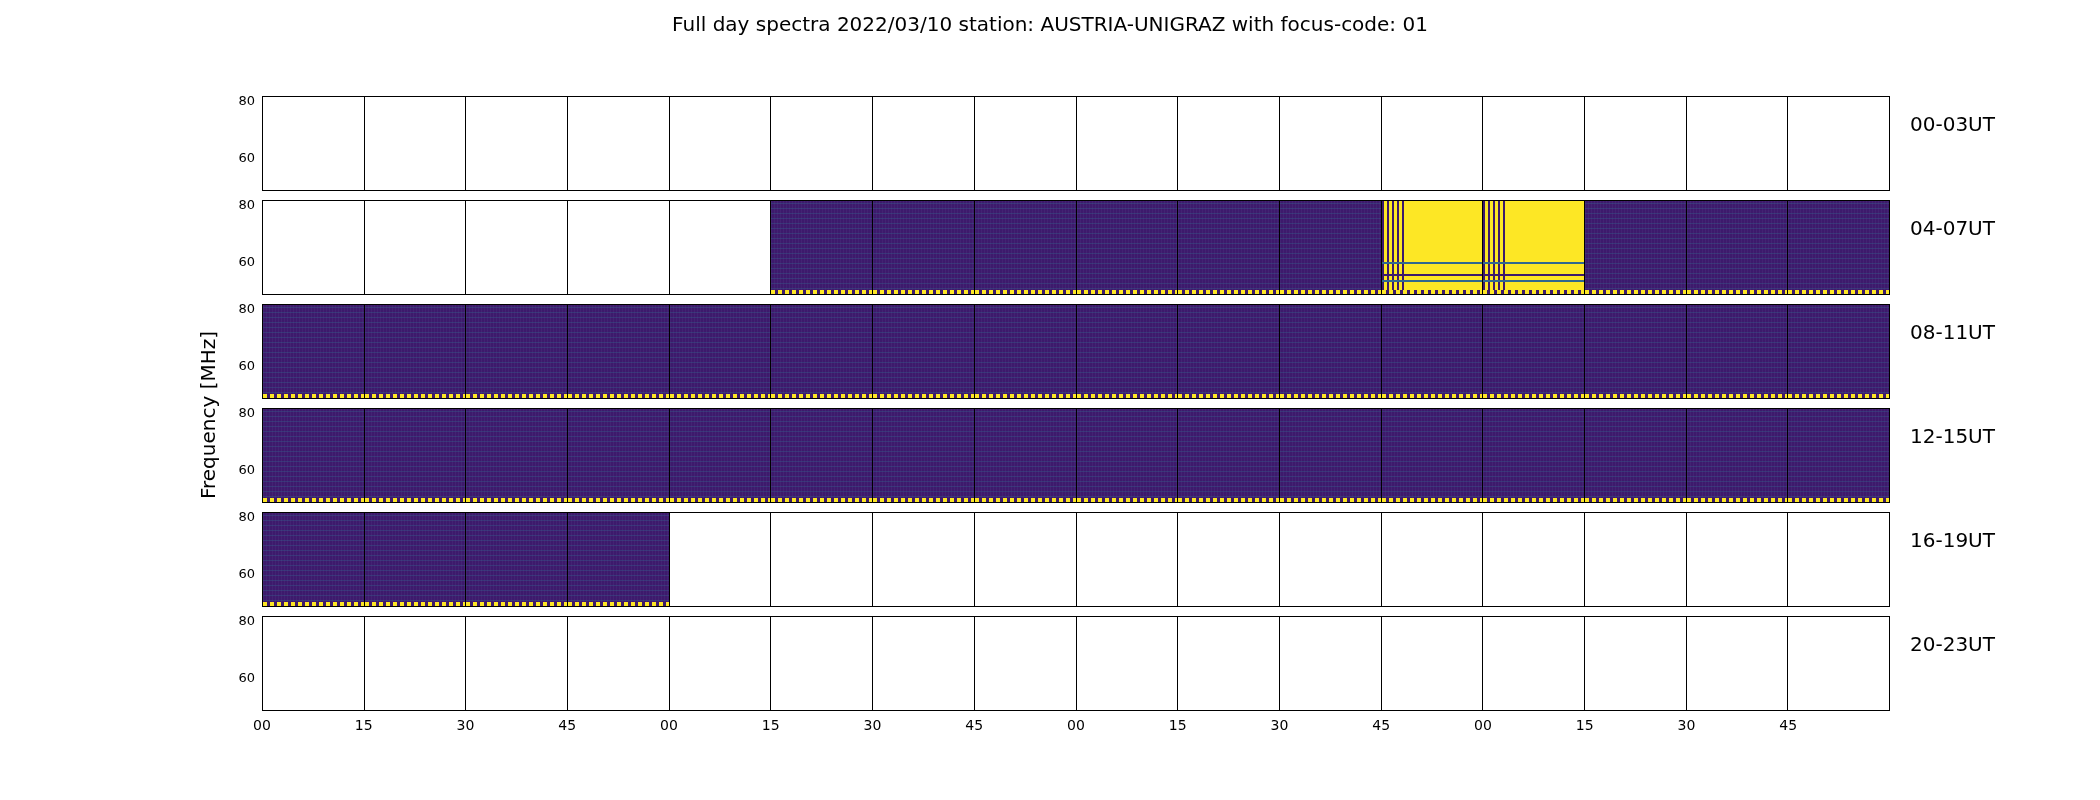 Image resolution: width=2100 pixels, height=800 pixels. I want to click on figure-title: Full day spectra 2022/03/10 station: AUSTRIA-UNIGRAZ with focus-code: 01, so click(1050, 24).